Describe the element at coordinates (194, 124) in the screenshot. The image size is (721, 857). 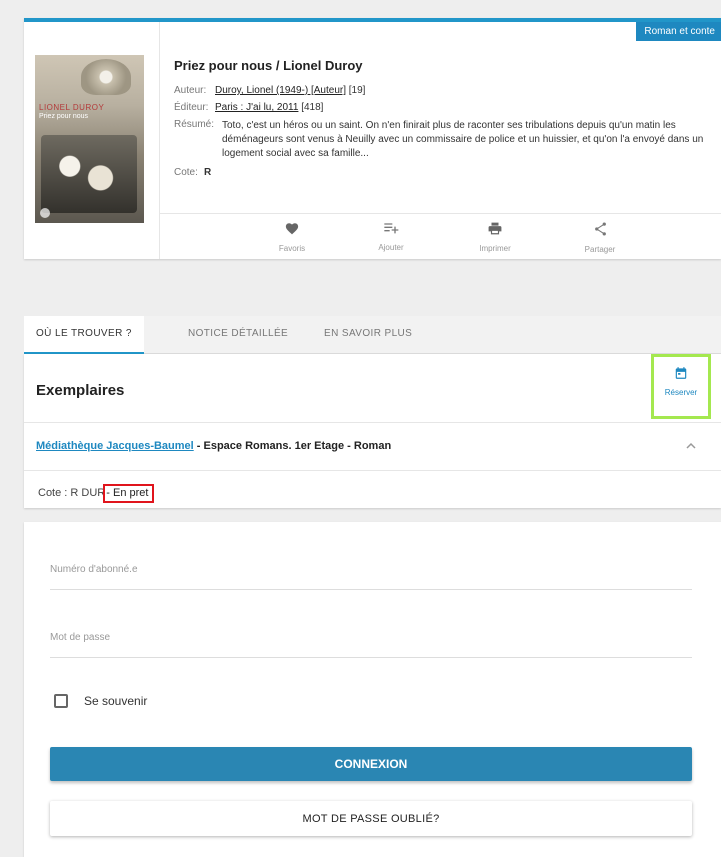
I see `summary-label: Résumé:` at that location.